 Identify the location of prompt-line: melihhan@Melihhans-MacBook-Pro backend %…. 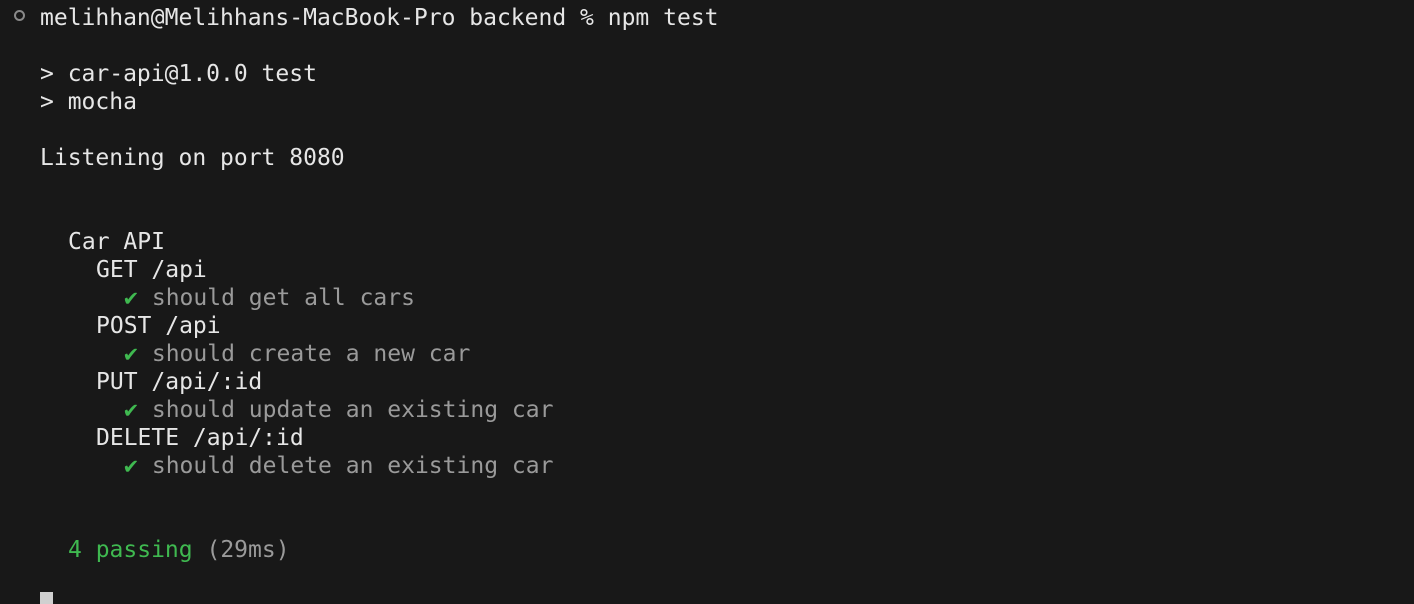
(379, 18).